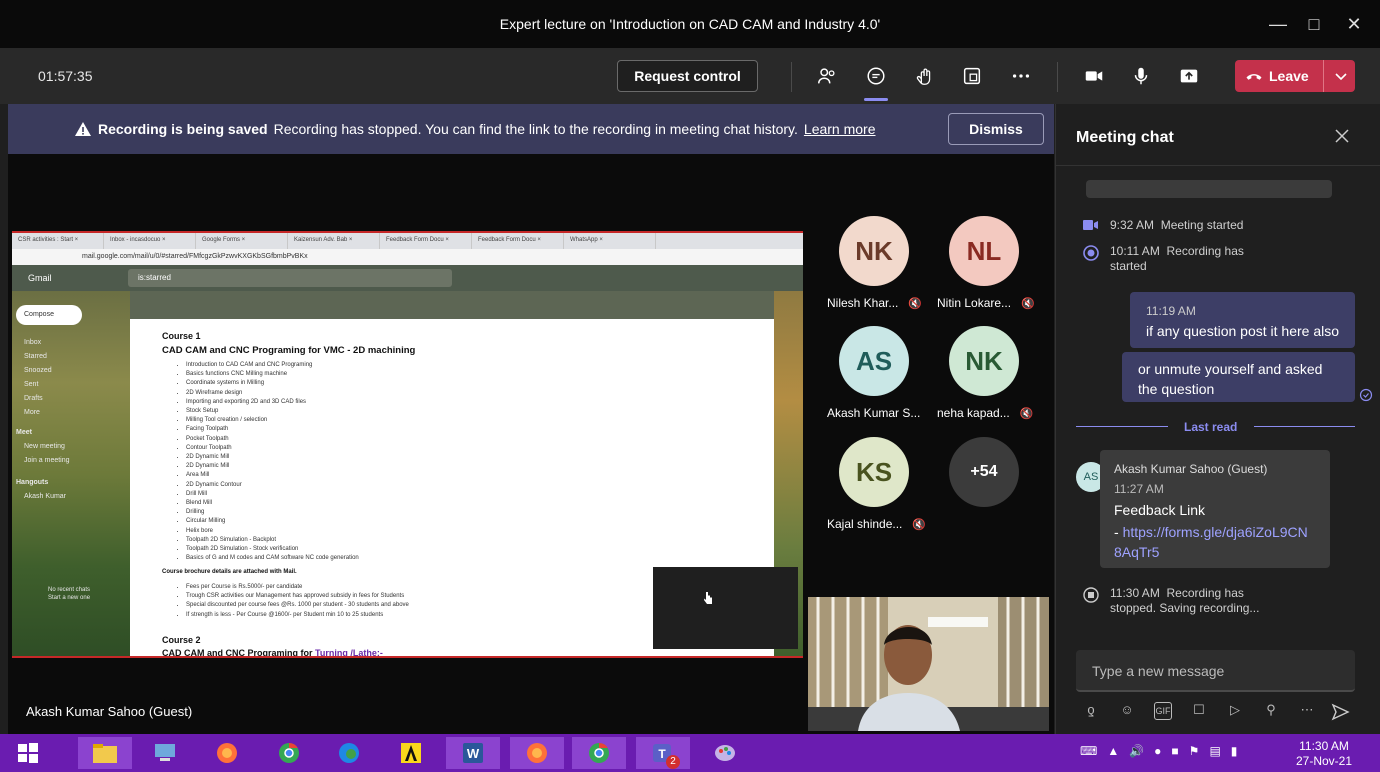 The height and width of the screenshot is (772, 1380). What do you see at coordinates (972, 76) in the screenshot?
I see `rooms-button` at bounding box center [972, 76].